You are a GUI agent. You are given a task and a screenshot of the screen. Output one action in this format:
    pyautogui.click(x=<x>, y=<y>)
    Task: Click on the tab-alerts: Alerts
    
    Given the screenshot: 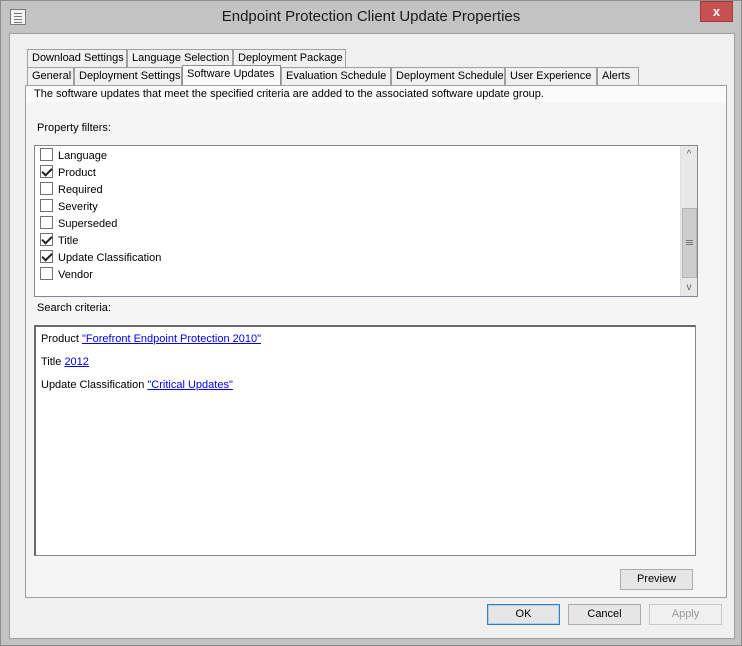 What is the action you would take?
    pyautogui.click(x=618, y=76)
    